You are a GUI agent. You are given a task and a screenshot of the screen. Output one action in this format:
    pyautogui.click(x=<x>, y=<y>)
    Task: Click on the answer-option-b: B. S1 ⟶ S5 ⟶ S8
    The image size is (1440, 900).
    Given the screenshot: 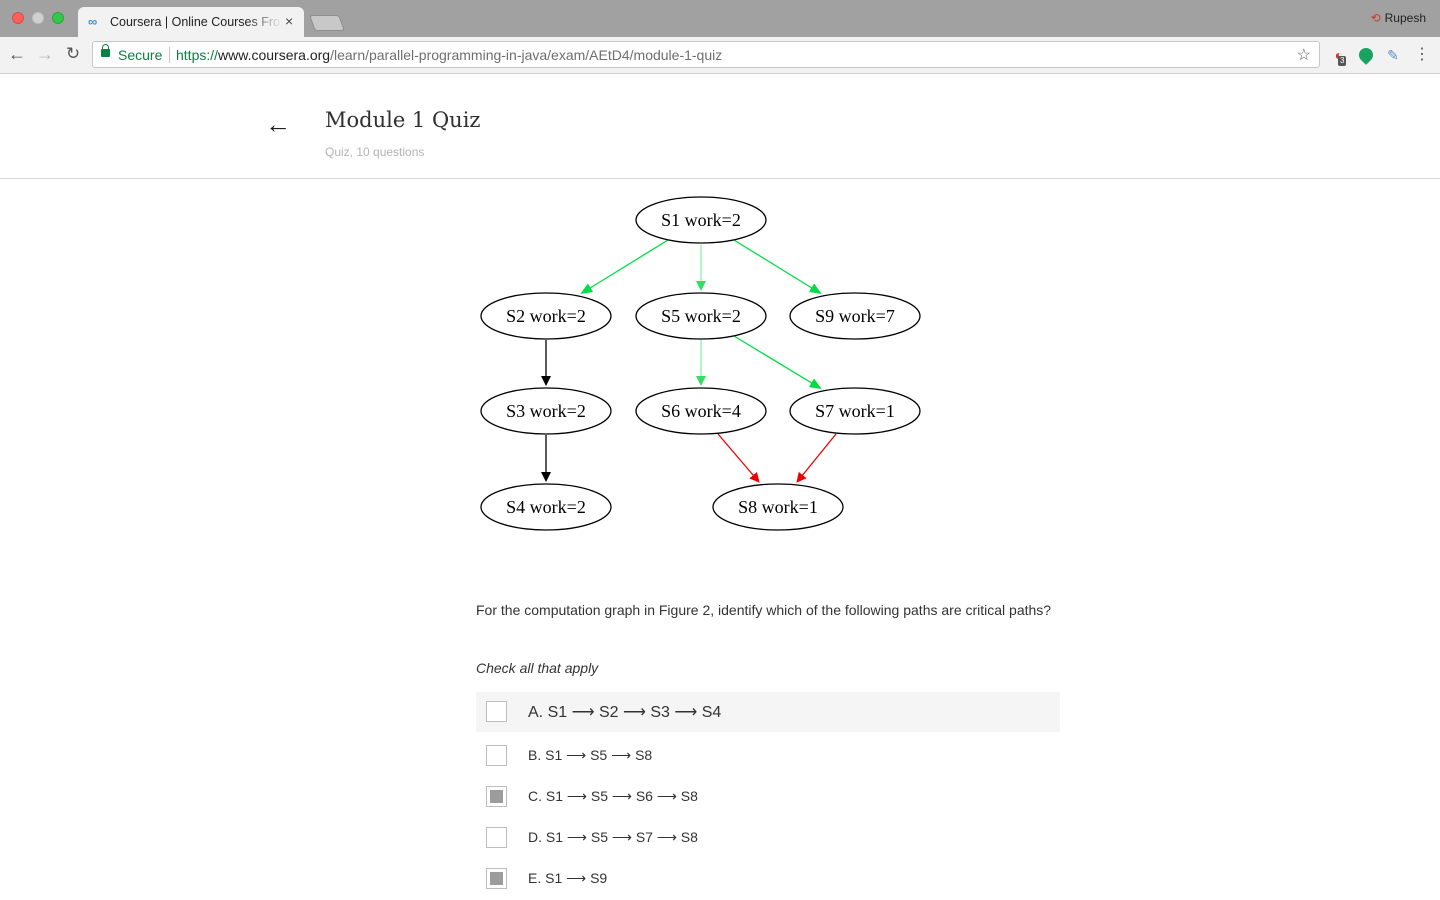 What is the action you would take?
    pyautogui.click(x=768, y=756)
    